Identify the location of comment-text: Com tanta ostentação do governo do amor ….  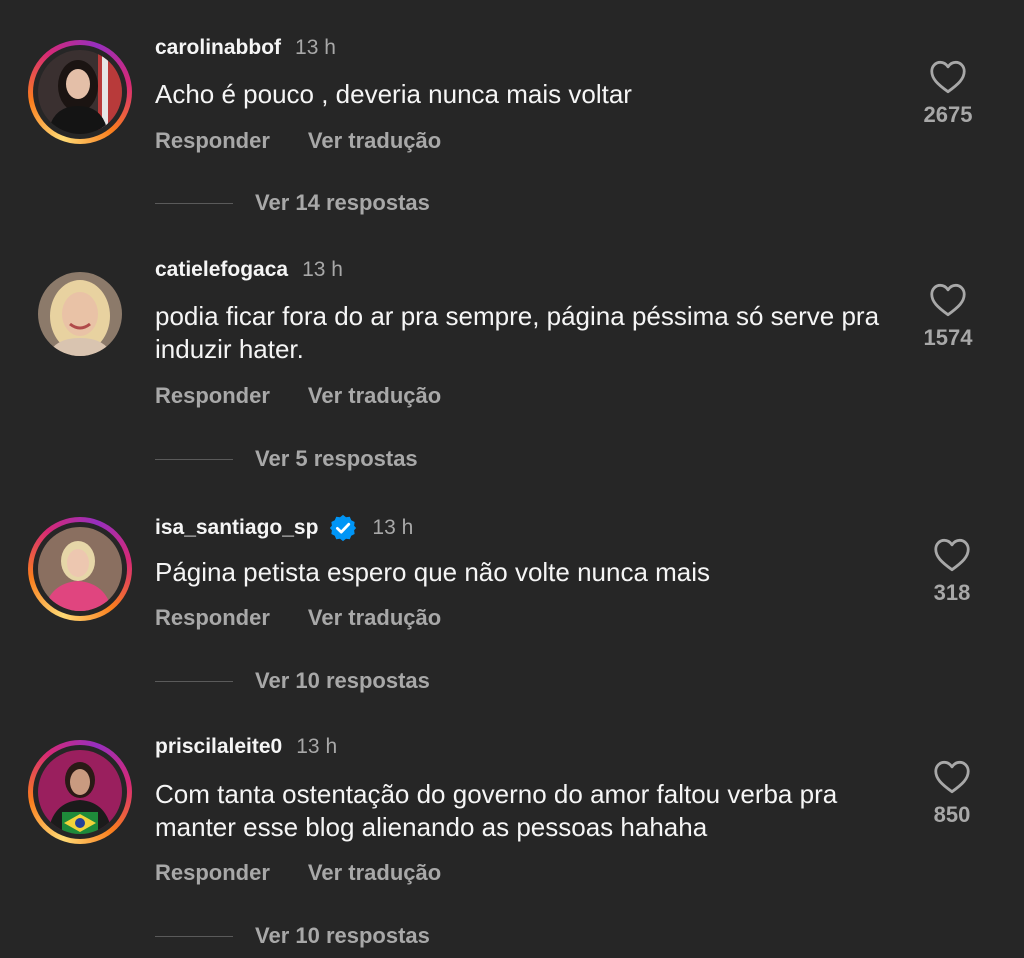
(496, 810).